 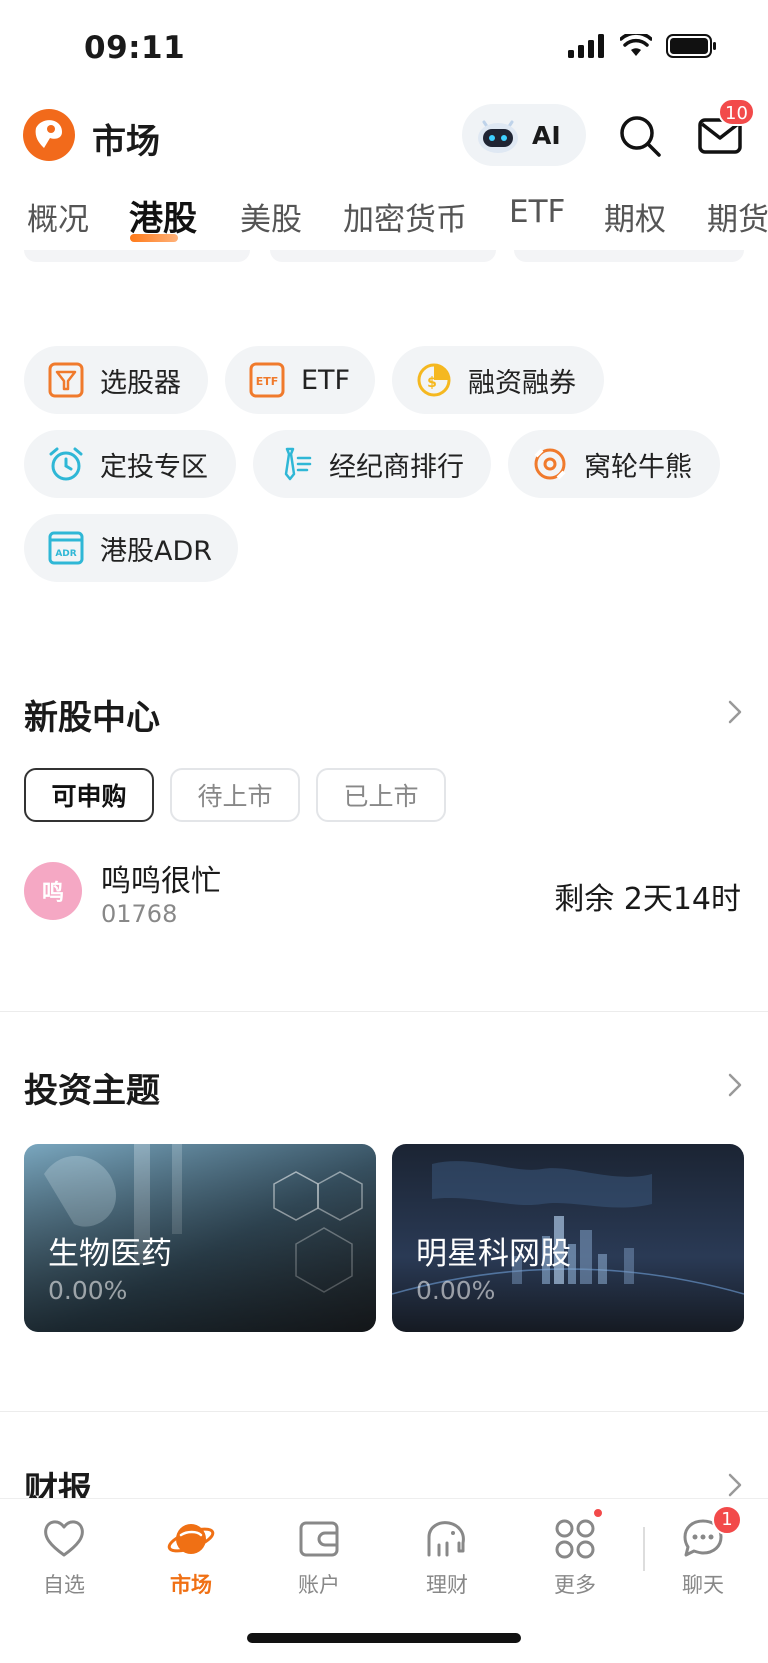 What do you see at coordinates (575, 1539) in the screenshot?
I see `grid-icon` at bounding box center [575, 1539].